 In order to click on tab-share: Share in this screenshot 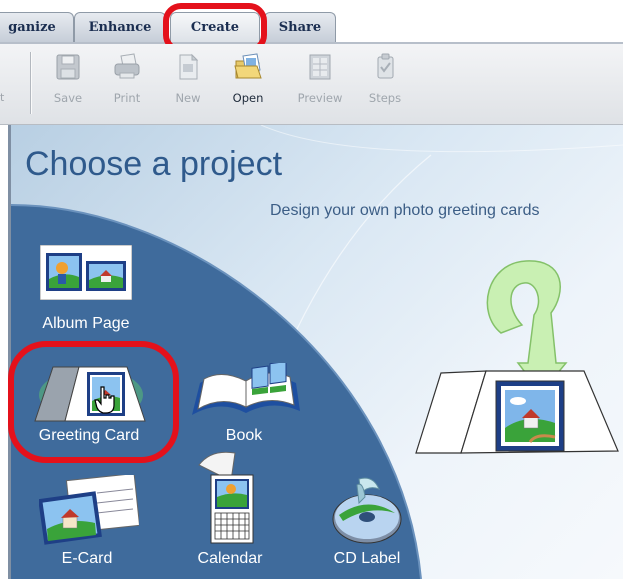, I will do `click(300, 27)`.